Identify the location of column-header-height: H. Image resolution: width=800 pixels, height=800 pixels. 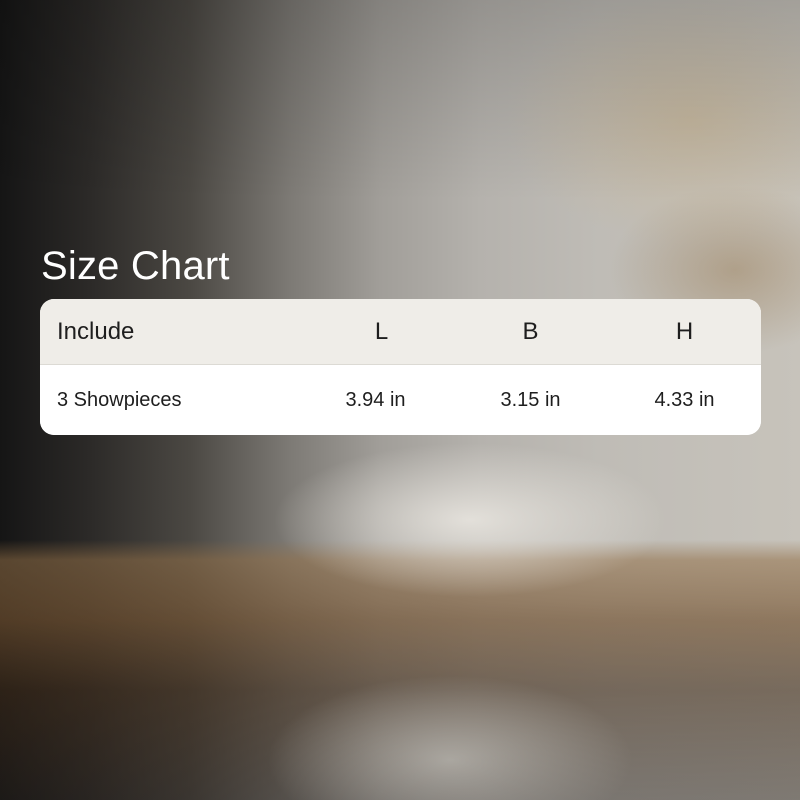
(684, 331).